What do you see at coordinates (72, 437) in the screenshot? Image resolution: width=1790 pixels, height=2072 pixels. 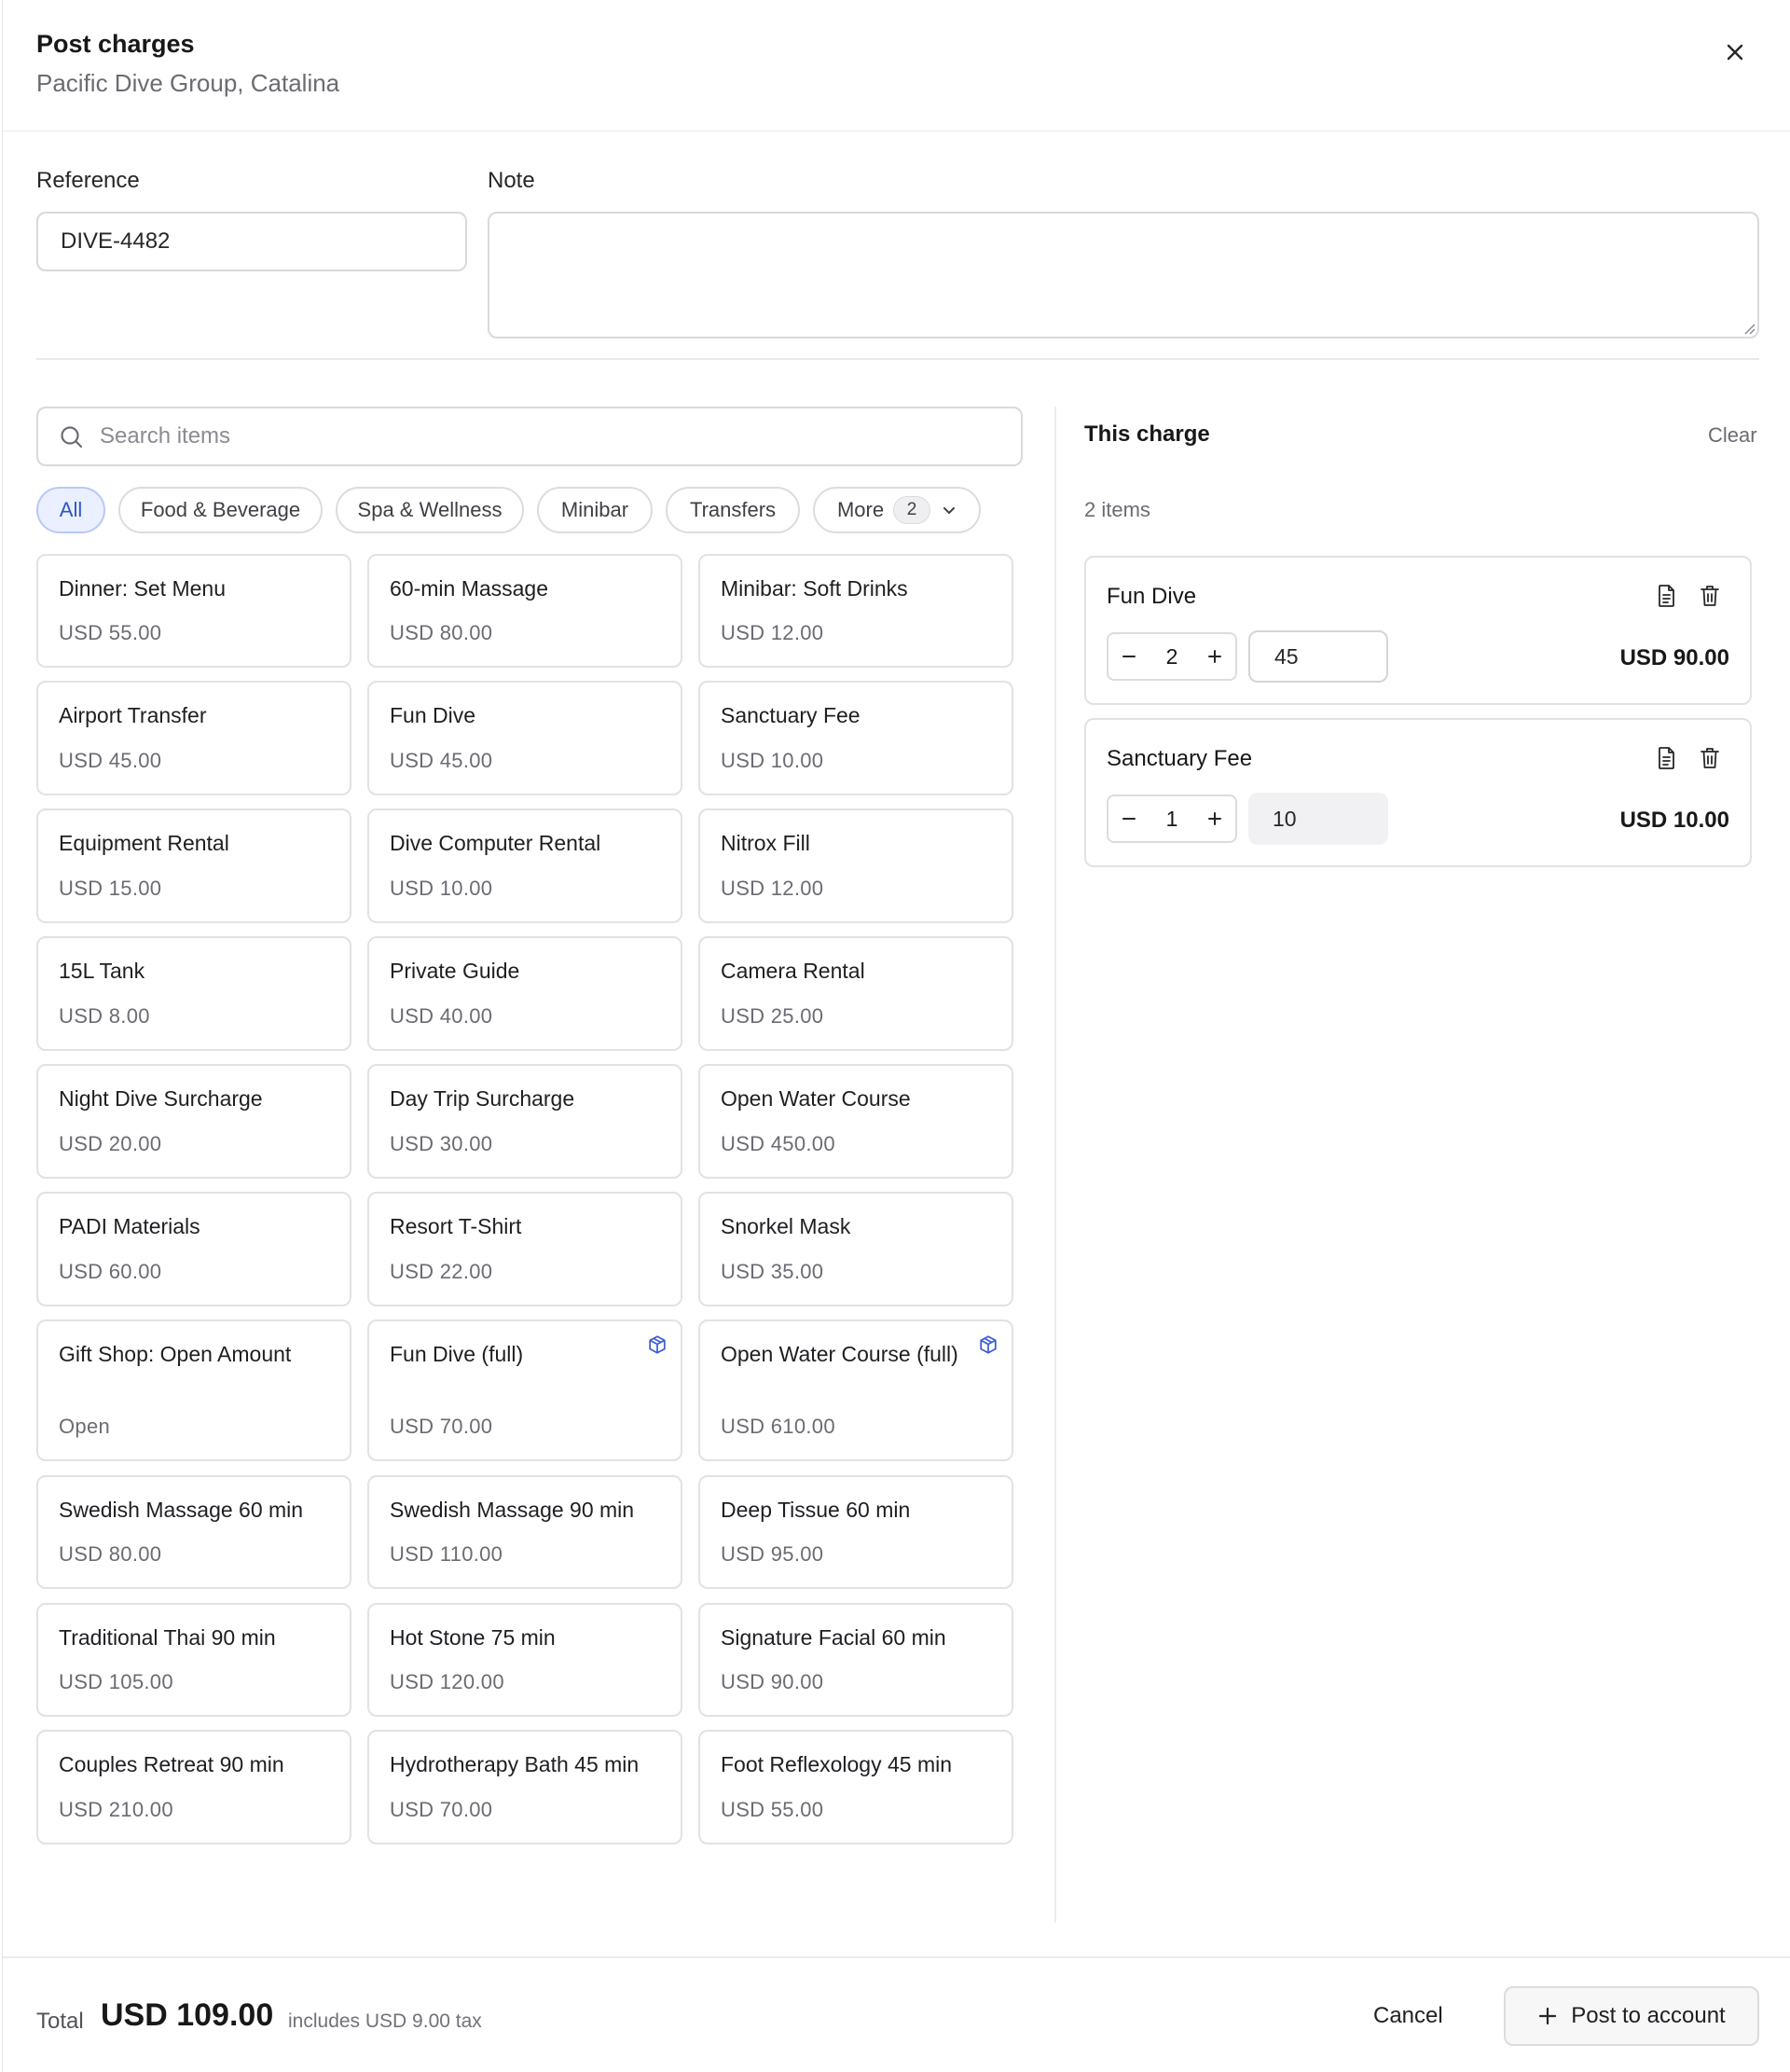 I see `search-icon` at bounding box center [72, 437].